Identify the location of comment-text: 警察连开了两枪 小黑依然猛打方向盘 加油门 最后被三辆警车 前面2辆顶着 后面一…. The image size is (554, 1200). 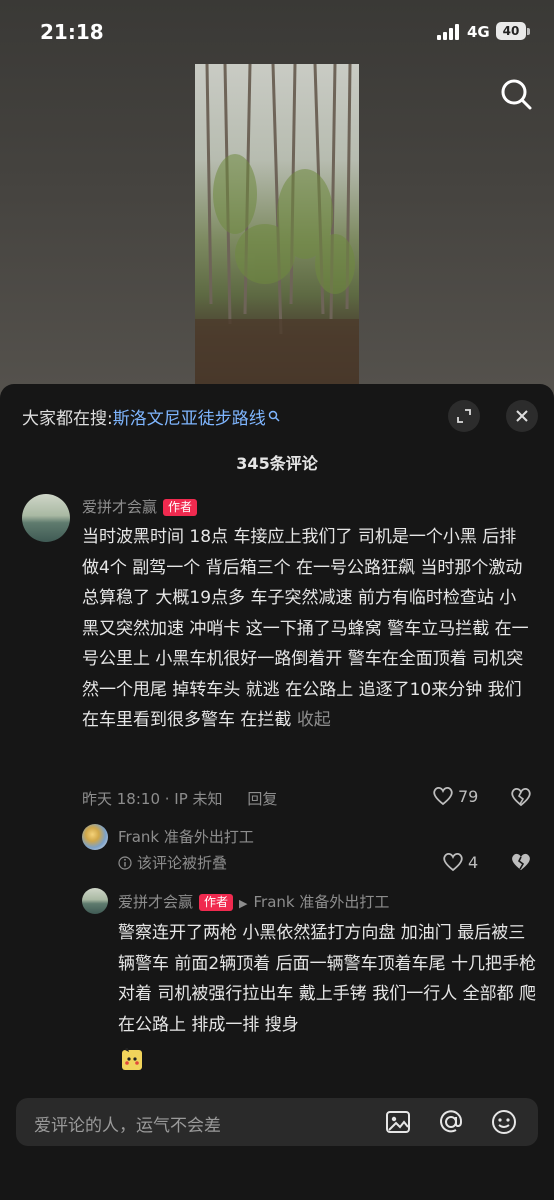
(328, 979).